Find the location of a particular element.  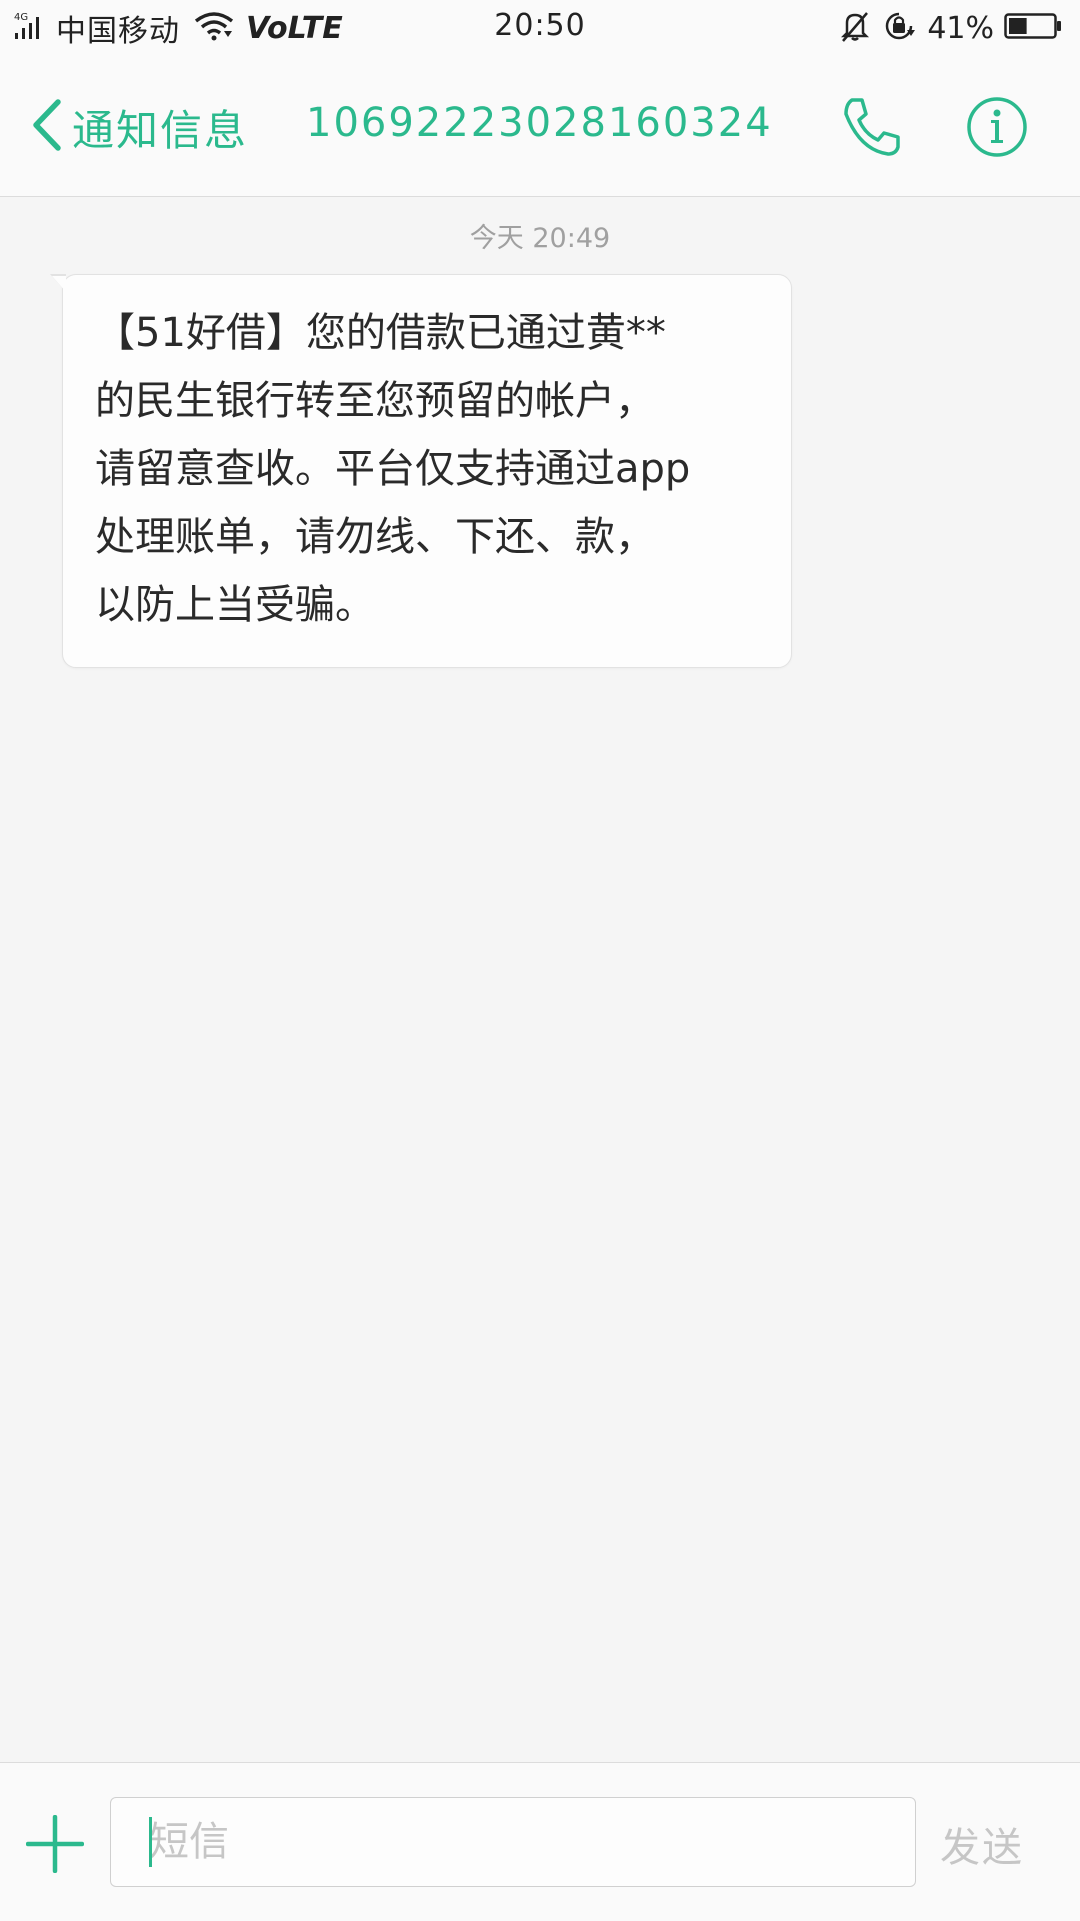

bubble-tail-inner is located at coordinates (59, 284).